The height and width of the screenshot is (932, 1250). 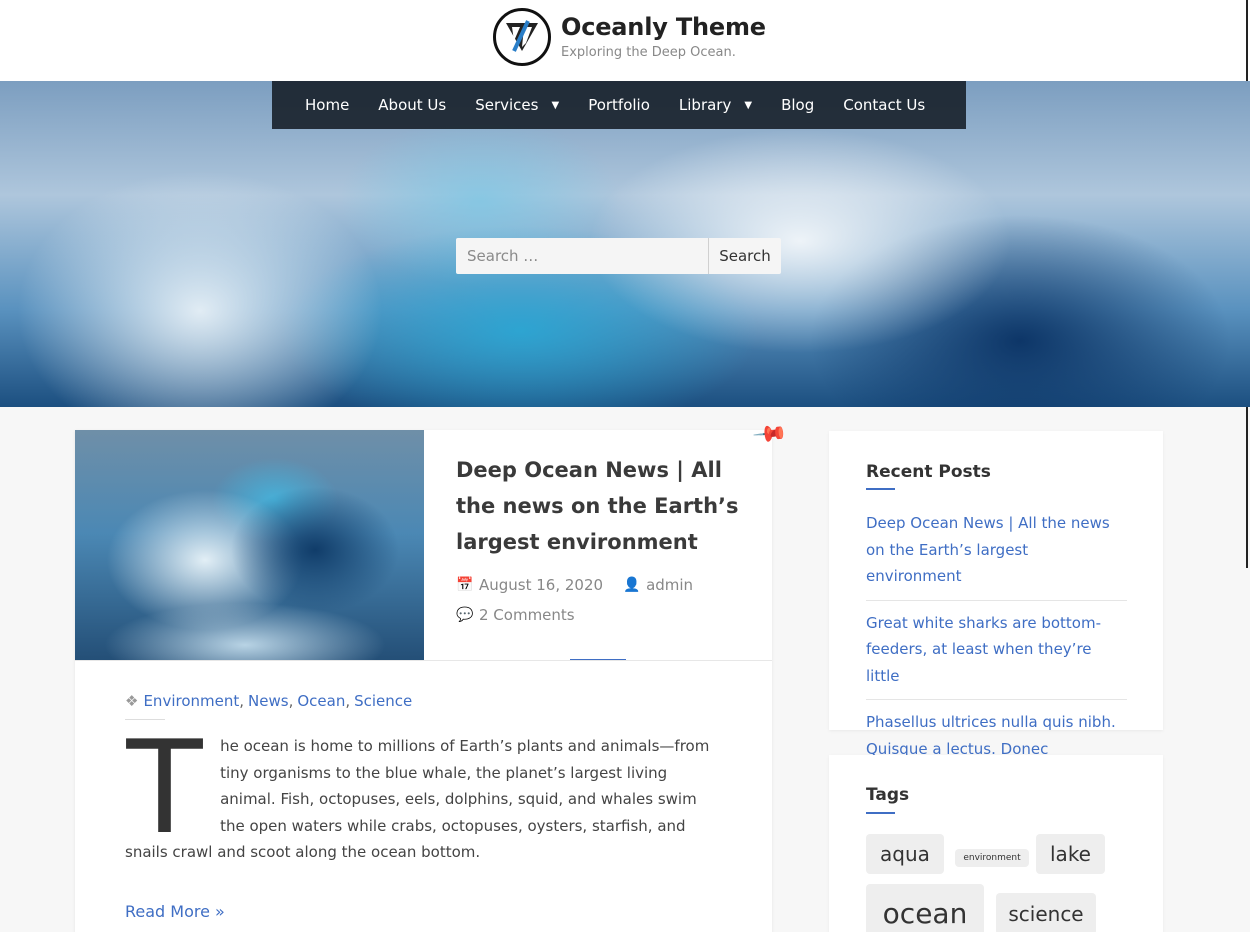 I want to click on tag-link: lake, so click(x=1070, y=854).